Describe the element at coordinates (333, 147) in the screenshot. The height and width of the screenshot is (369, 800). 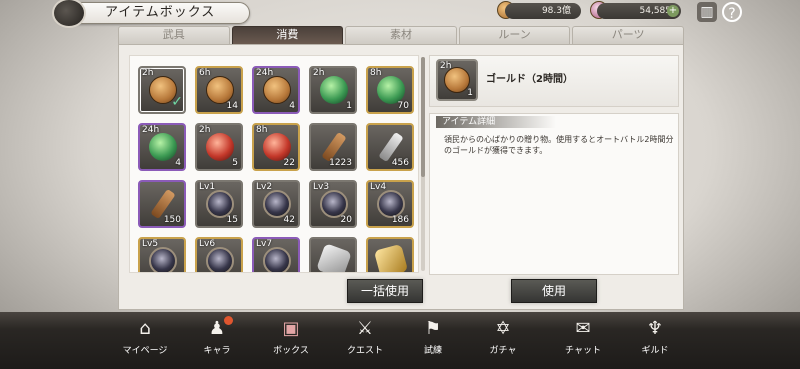
I see `item-slot: 1223` at that location.